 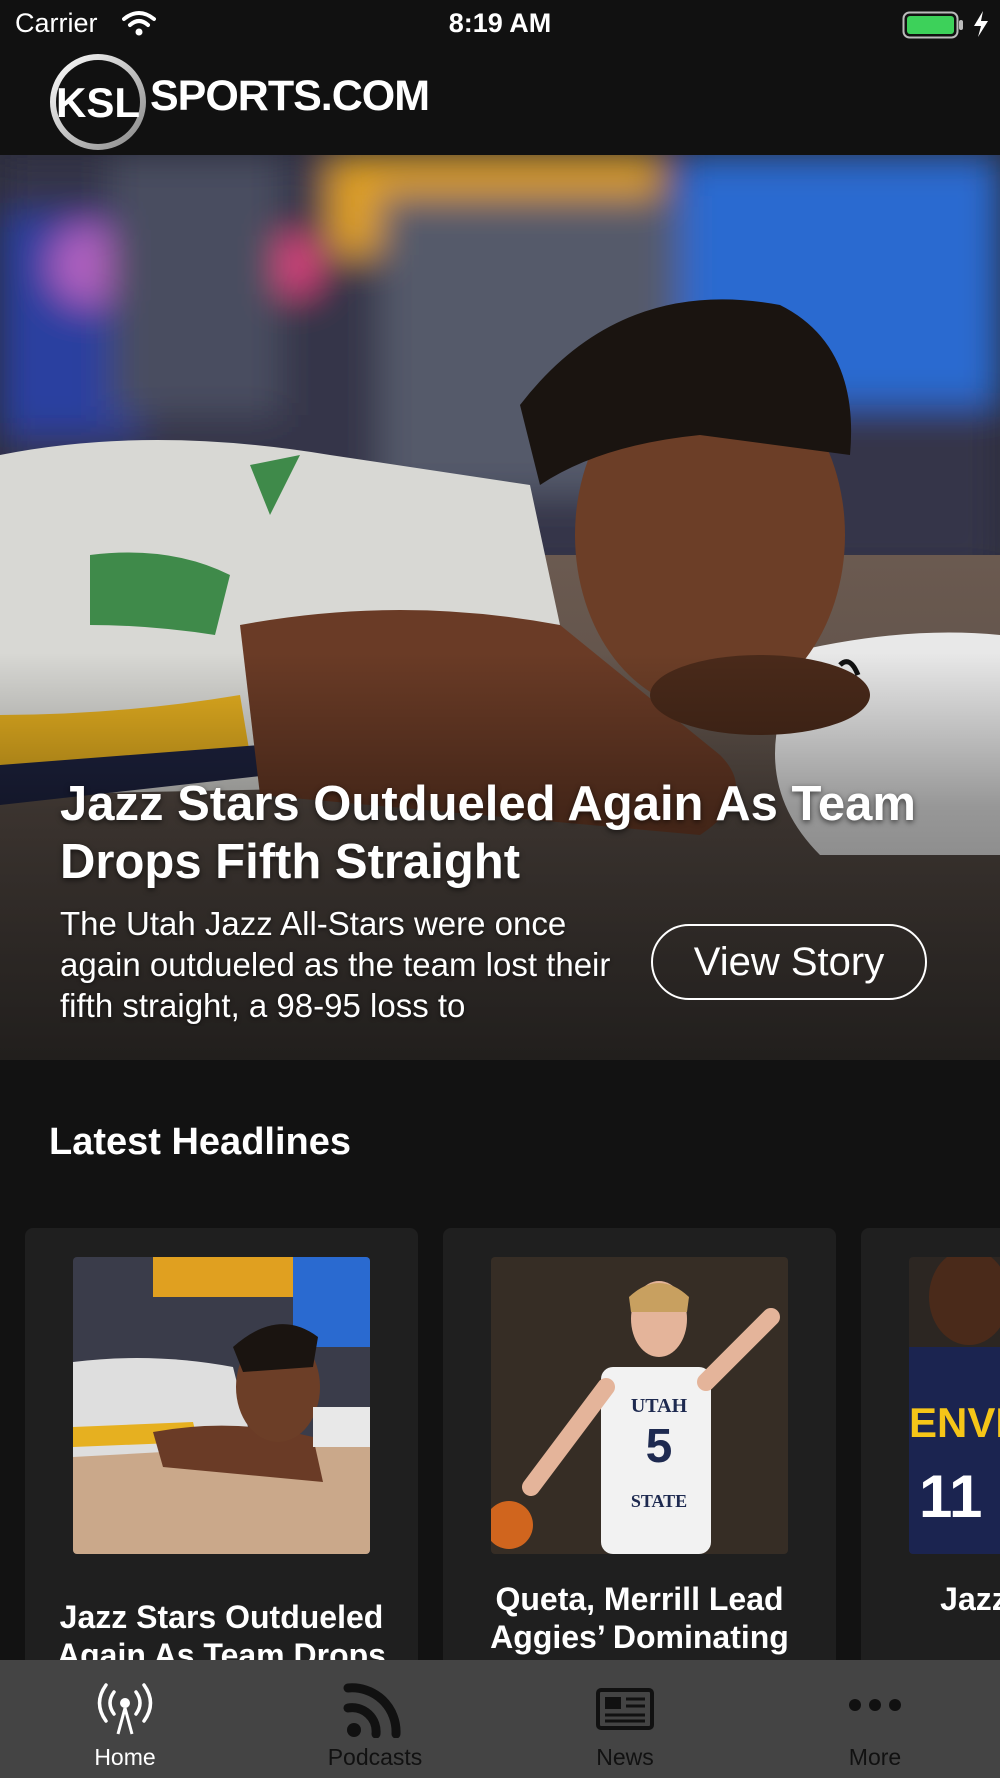 What do you see at coordinates (98, 102) in the screenshot?
I see `logo-mark: KSL` at bounding box center [98, 102].